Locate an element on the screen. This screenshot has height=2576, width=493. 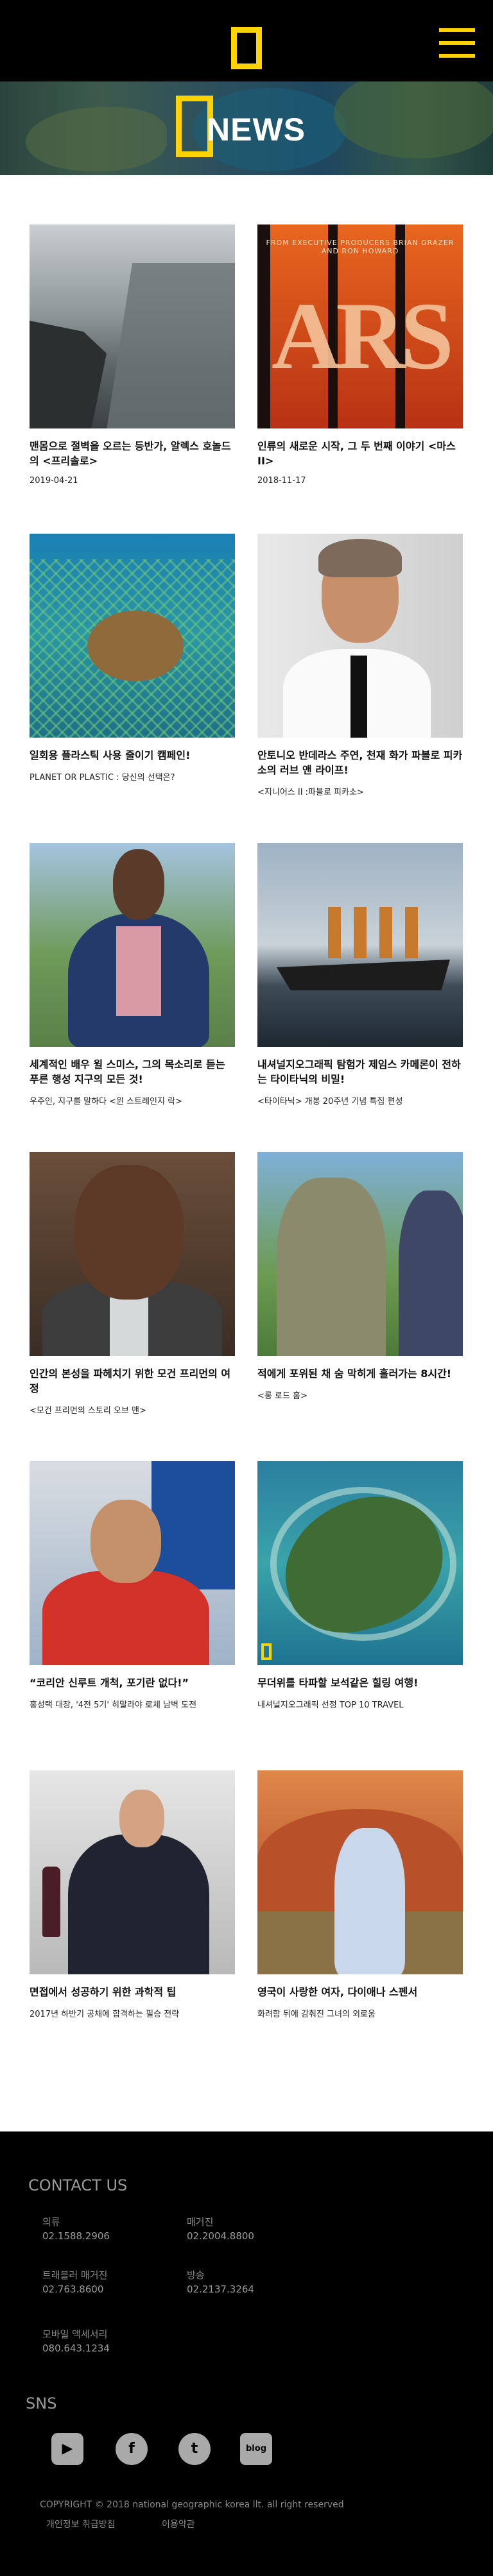
article-title: 무더위를 타파할 보석같은 힐링 여행! is located at coordinates (360, 1682).